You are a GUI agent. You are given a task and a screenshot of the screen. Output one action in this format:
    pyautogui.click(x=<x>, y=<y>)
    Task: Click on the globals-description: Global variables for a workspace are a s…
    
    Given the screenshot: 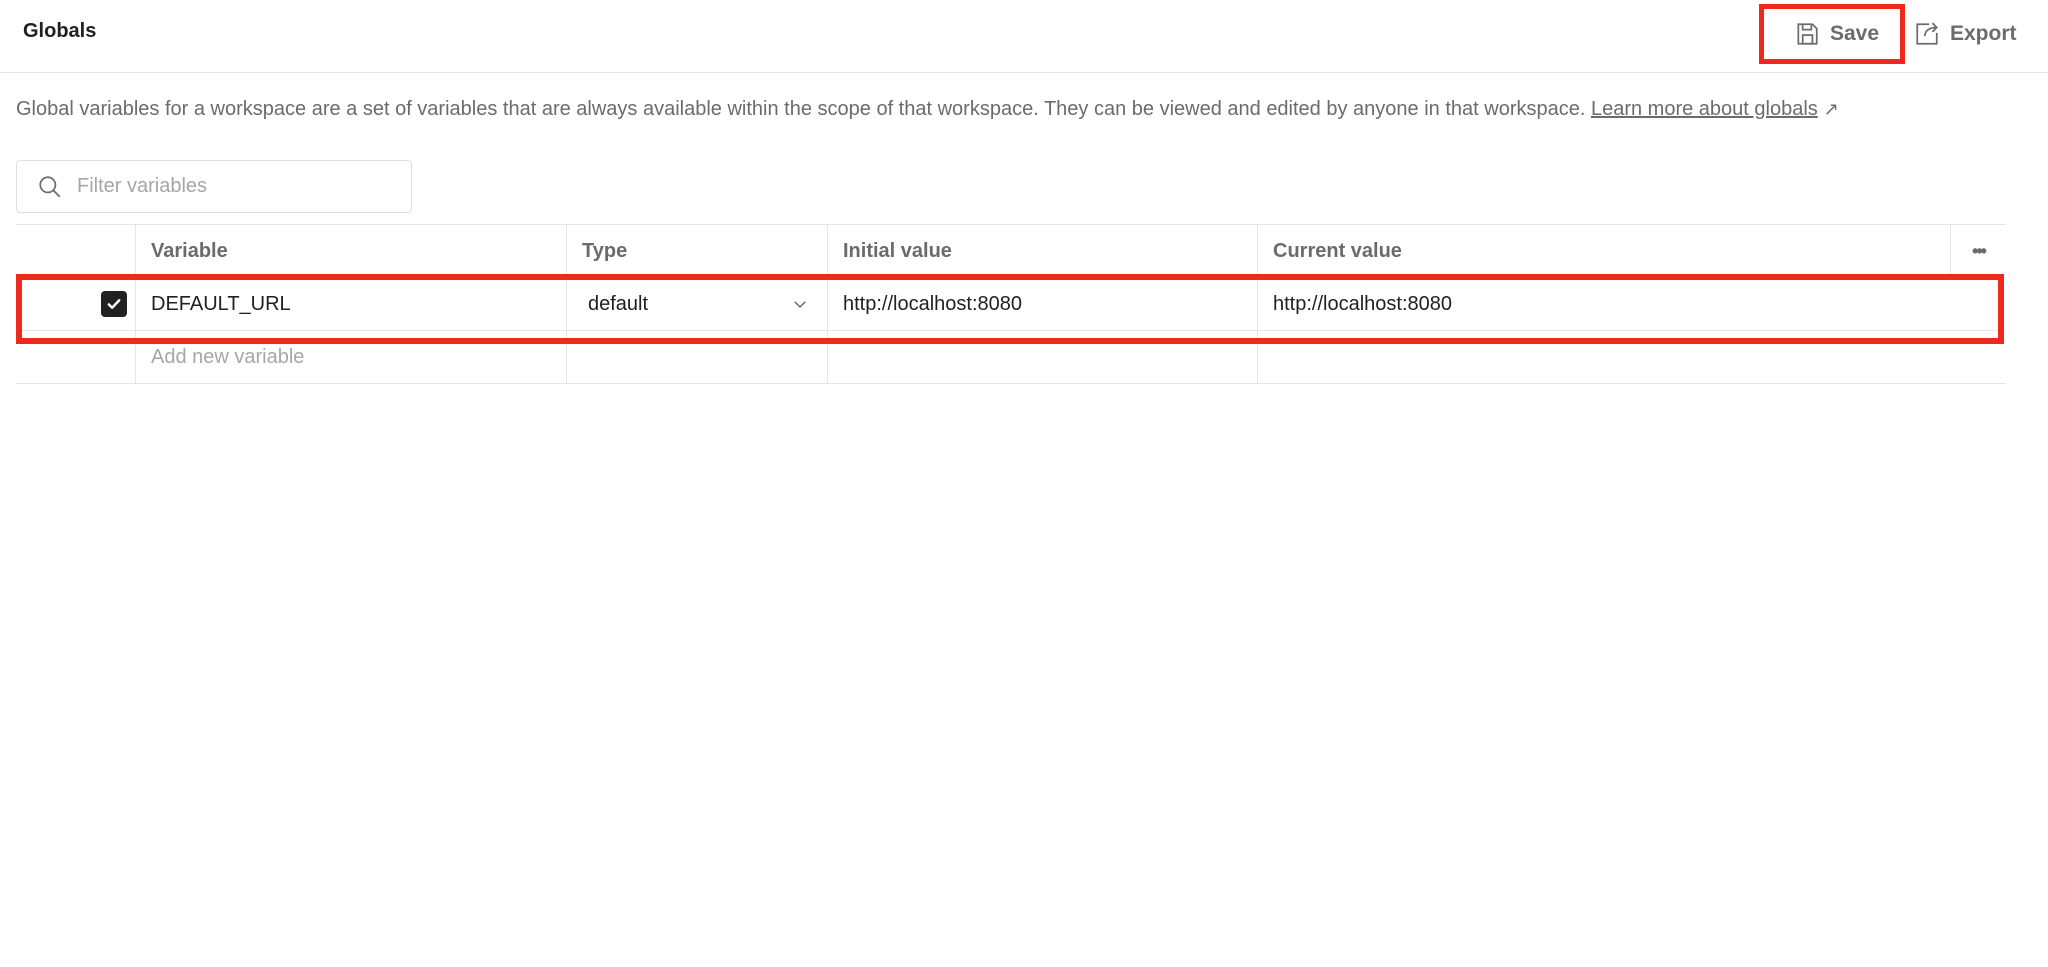 What is the action you would take?
    pyautogui.click(x=927, y=109)
    